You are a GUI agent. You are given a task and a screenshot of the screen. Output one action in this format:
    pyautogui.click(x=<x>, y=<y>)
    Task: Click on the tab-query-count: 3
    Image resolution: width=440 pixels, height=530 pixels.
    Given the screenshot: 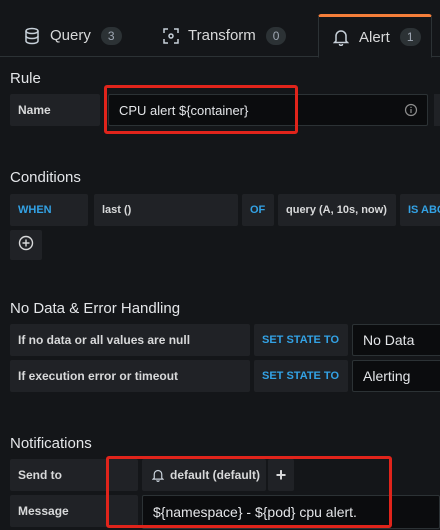 What is the action you would take?
    pyautogui.click(x=111, y=35)
    